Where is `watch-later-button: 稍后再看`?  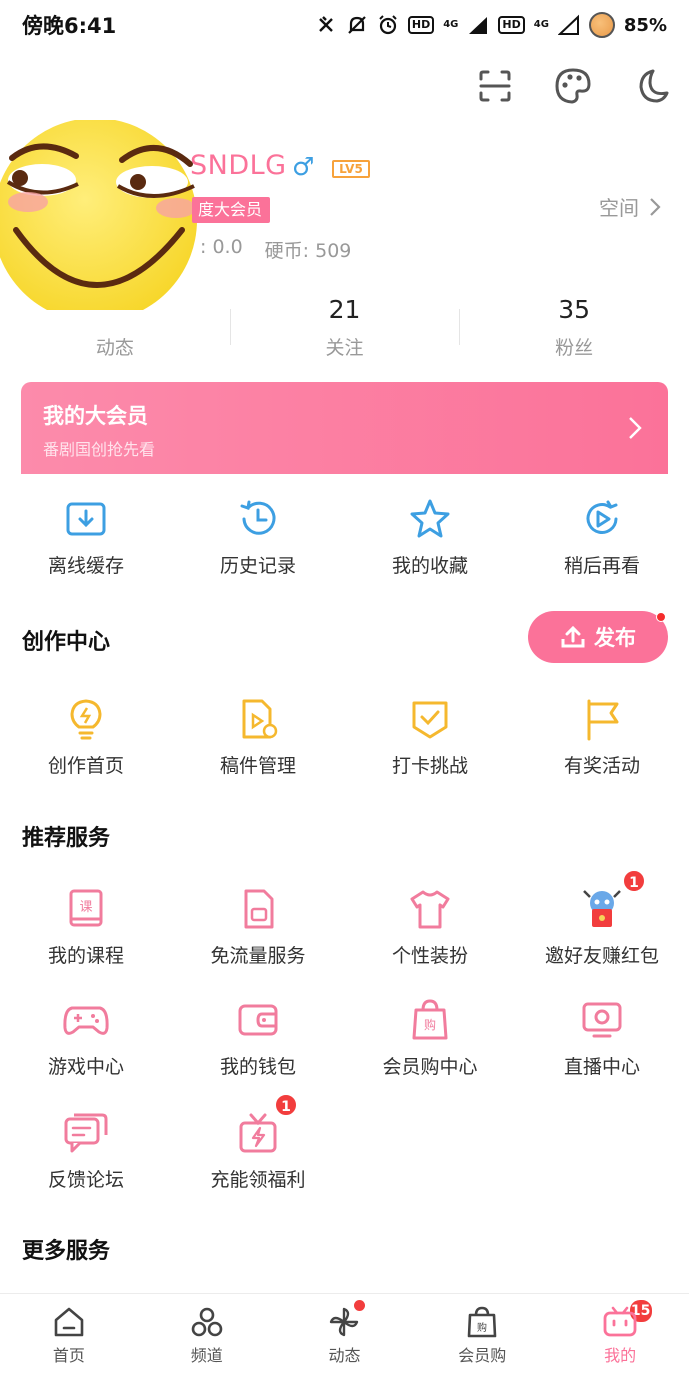
watch-later-button: 稍后再看 is located at coordinates (602, 537).